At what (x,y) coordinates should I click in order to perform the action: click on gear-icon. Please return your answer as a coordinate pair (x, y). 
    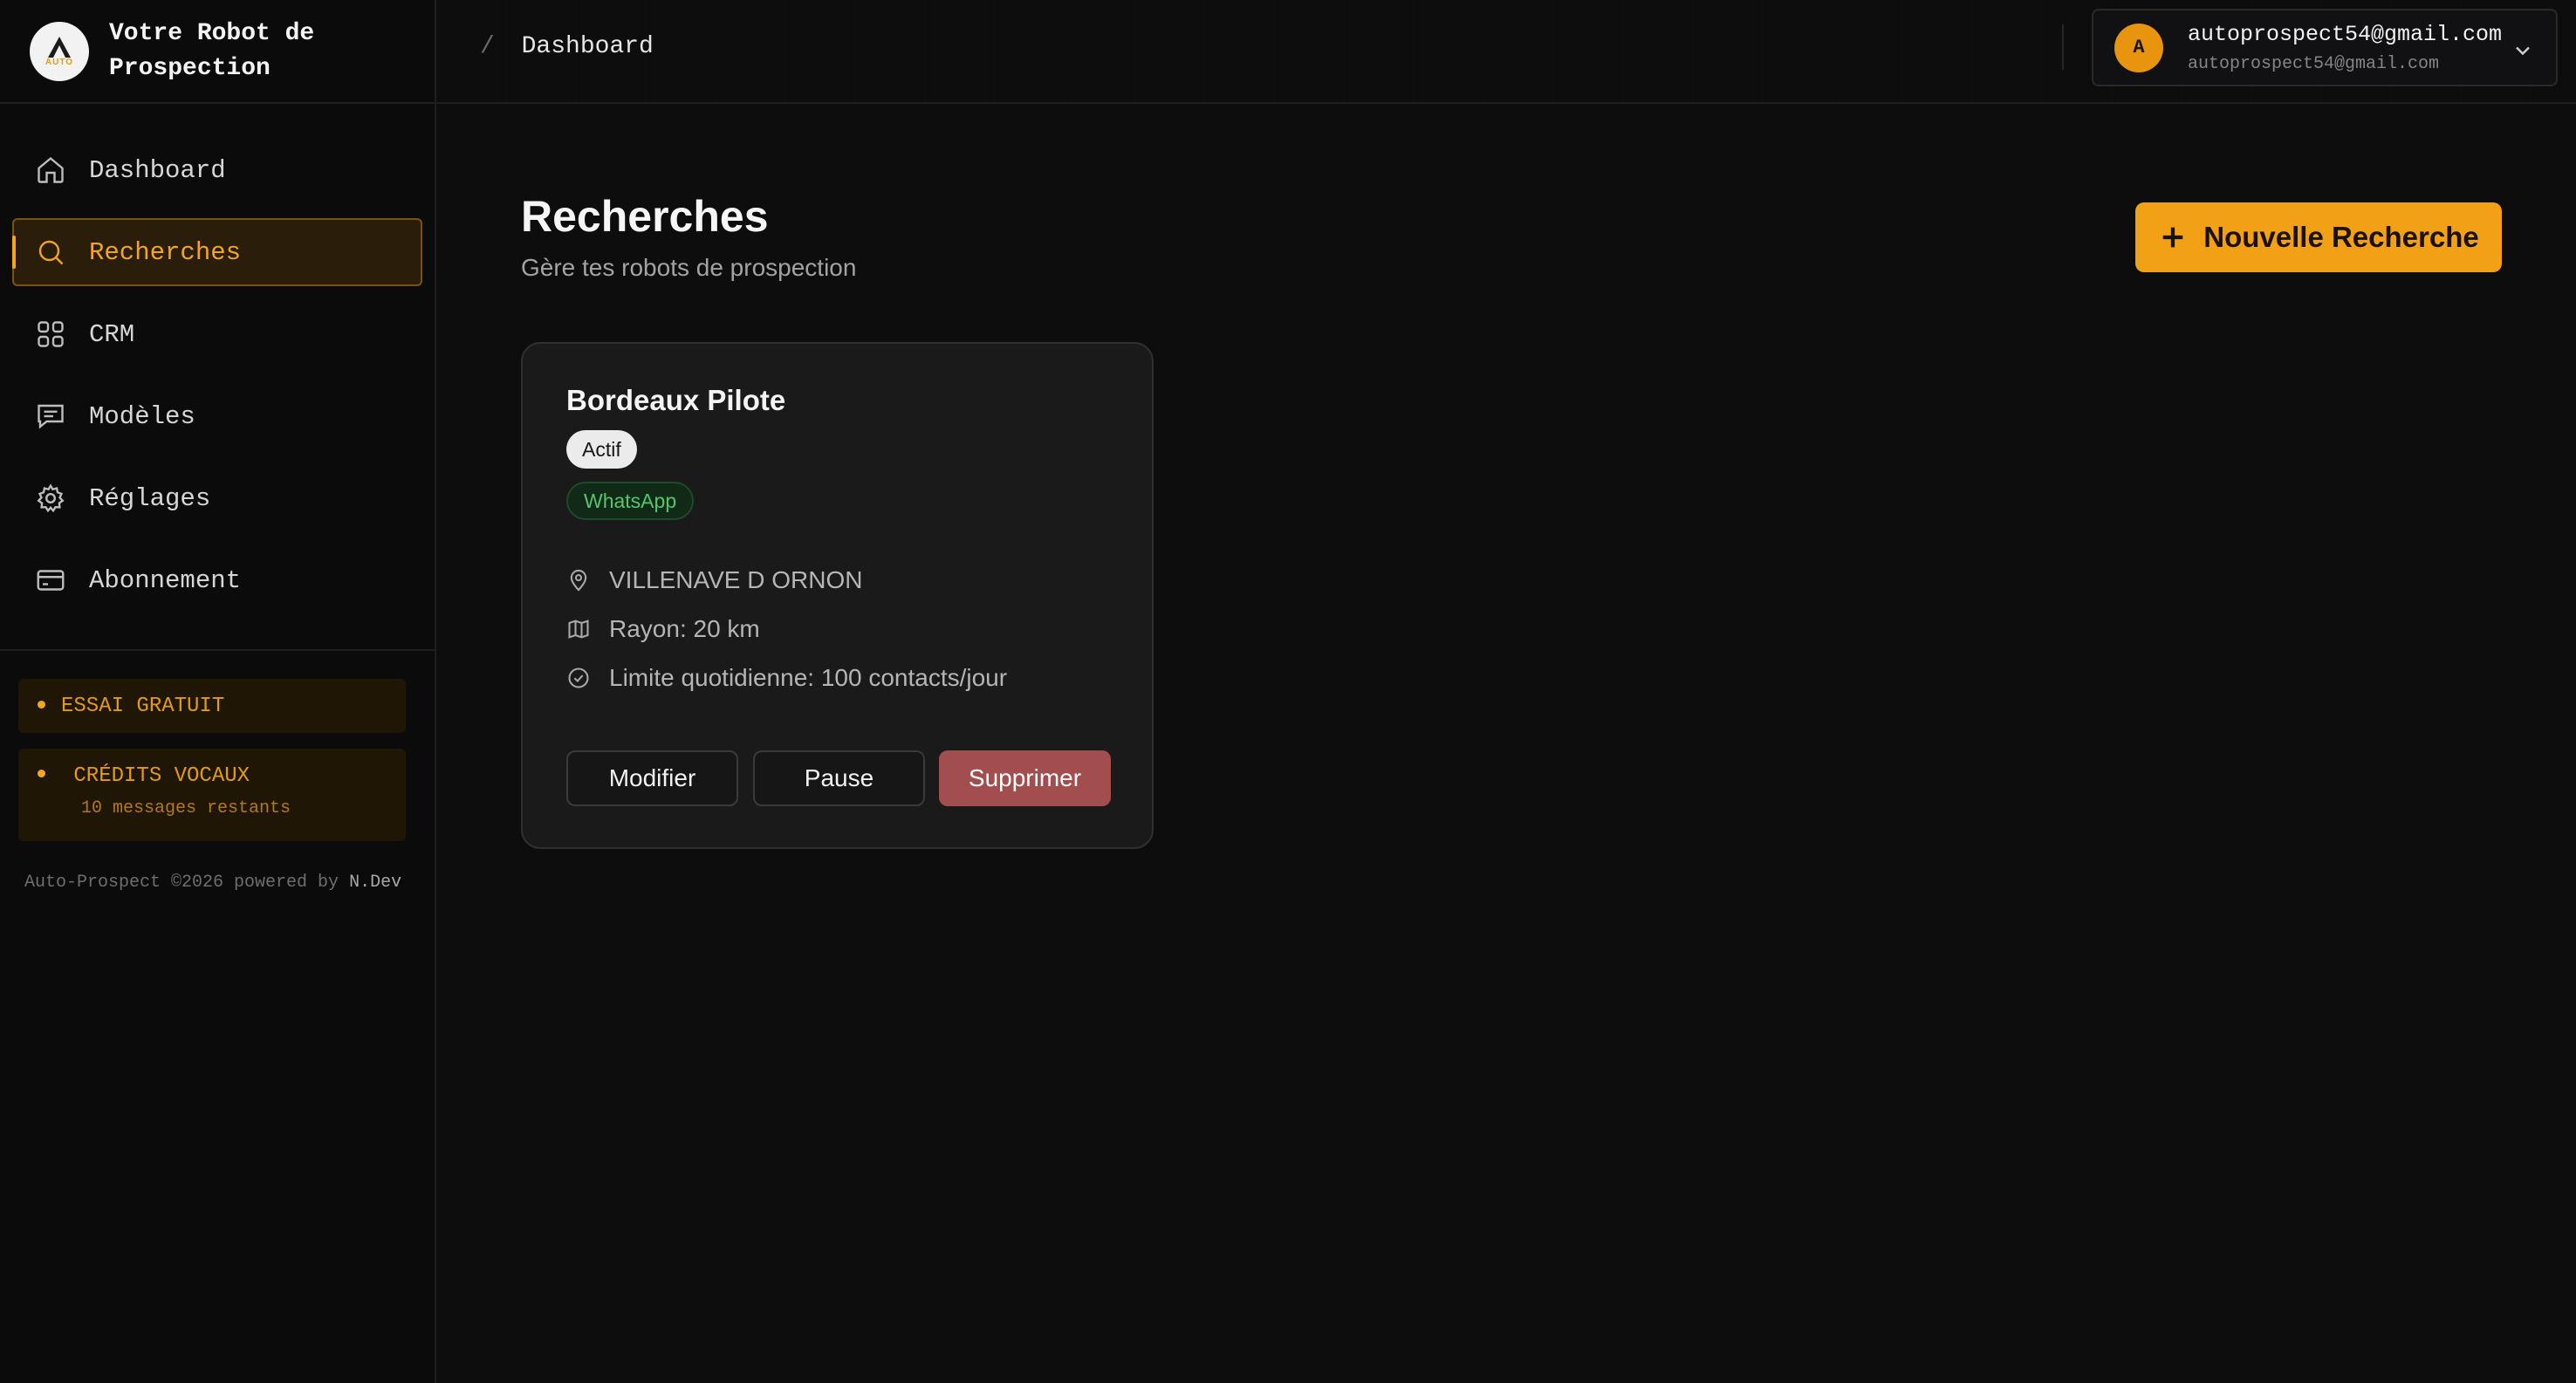
    Looking at the image, I should click on (51, 498).